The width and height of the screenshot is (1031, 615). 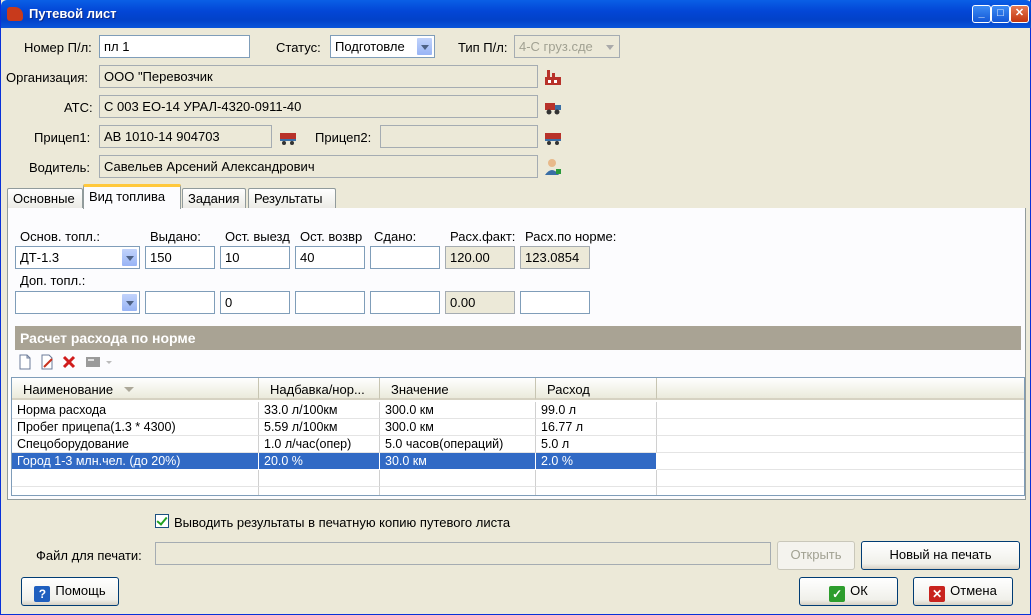 I want to click on table-cell: 30.0 км, so click(x=458, y=461).